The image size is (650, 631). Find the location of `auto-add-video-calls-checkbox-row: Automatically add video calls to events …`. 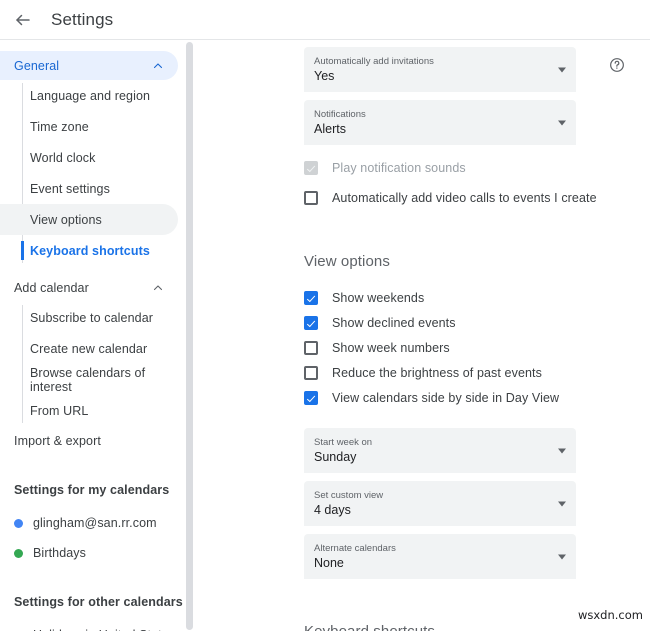

auto-add-video-calls-checkbox-row: Automatically add video calls to events … is located at coordinates (477, 198).